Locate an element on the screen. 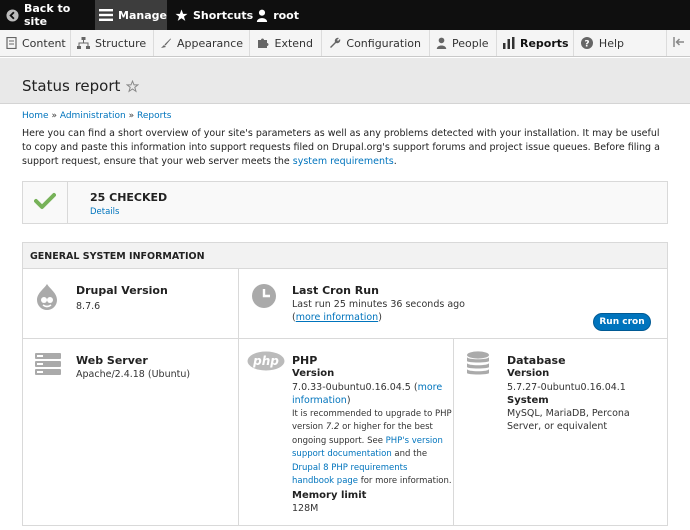 The image size is (690, 530). tray-item-structure: Structure is located at coordinates (112, 43).